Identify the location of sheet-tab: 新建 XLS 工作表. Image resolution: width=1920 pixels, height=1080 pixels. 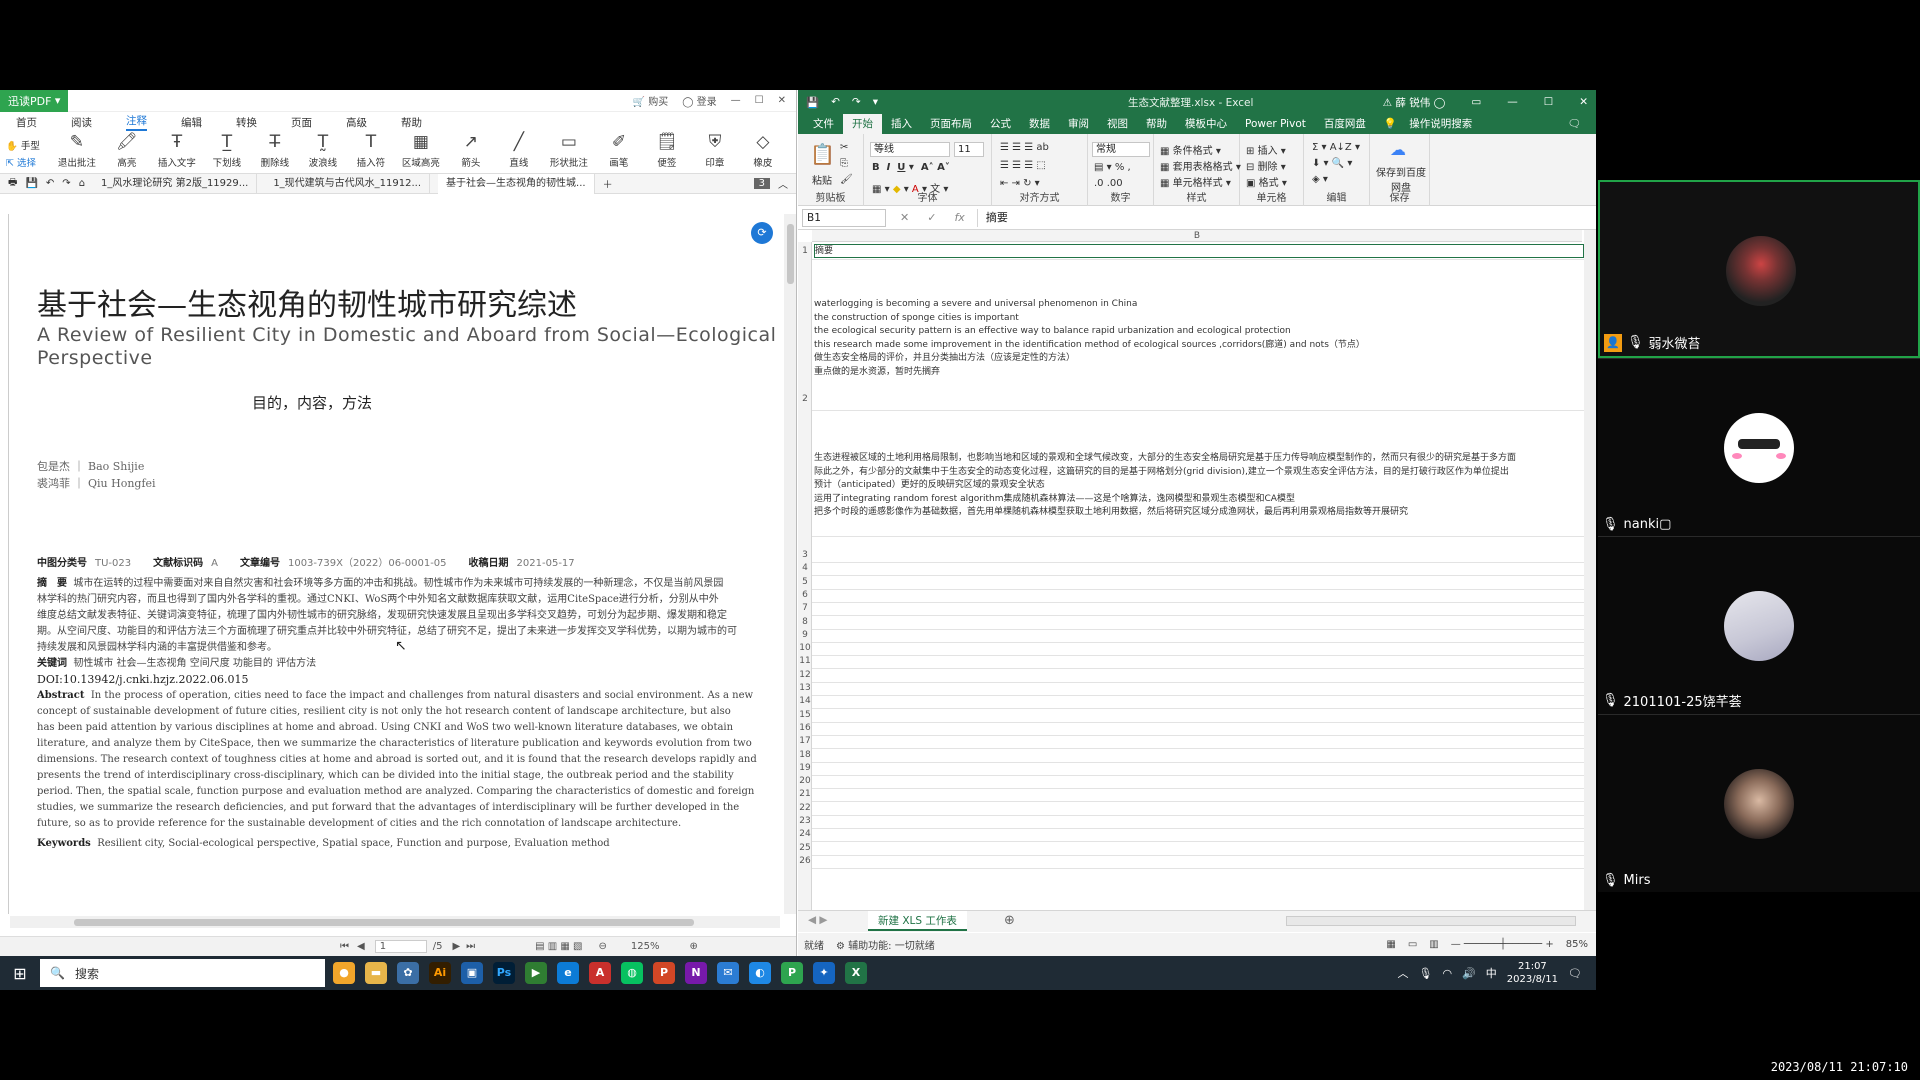
(917, 921).